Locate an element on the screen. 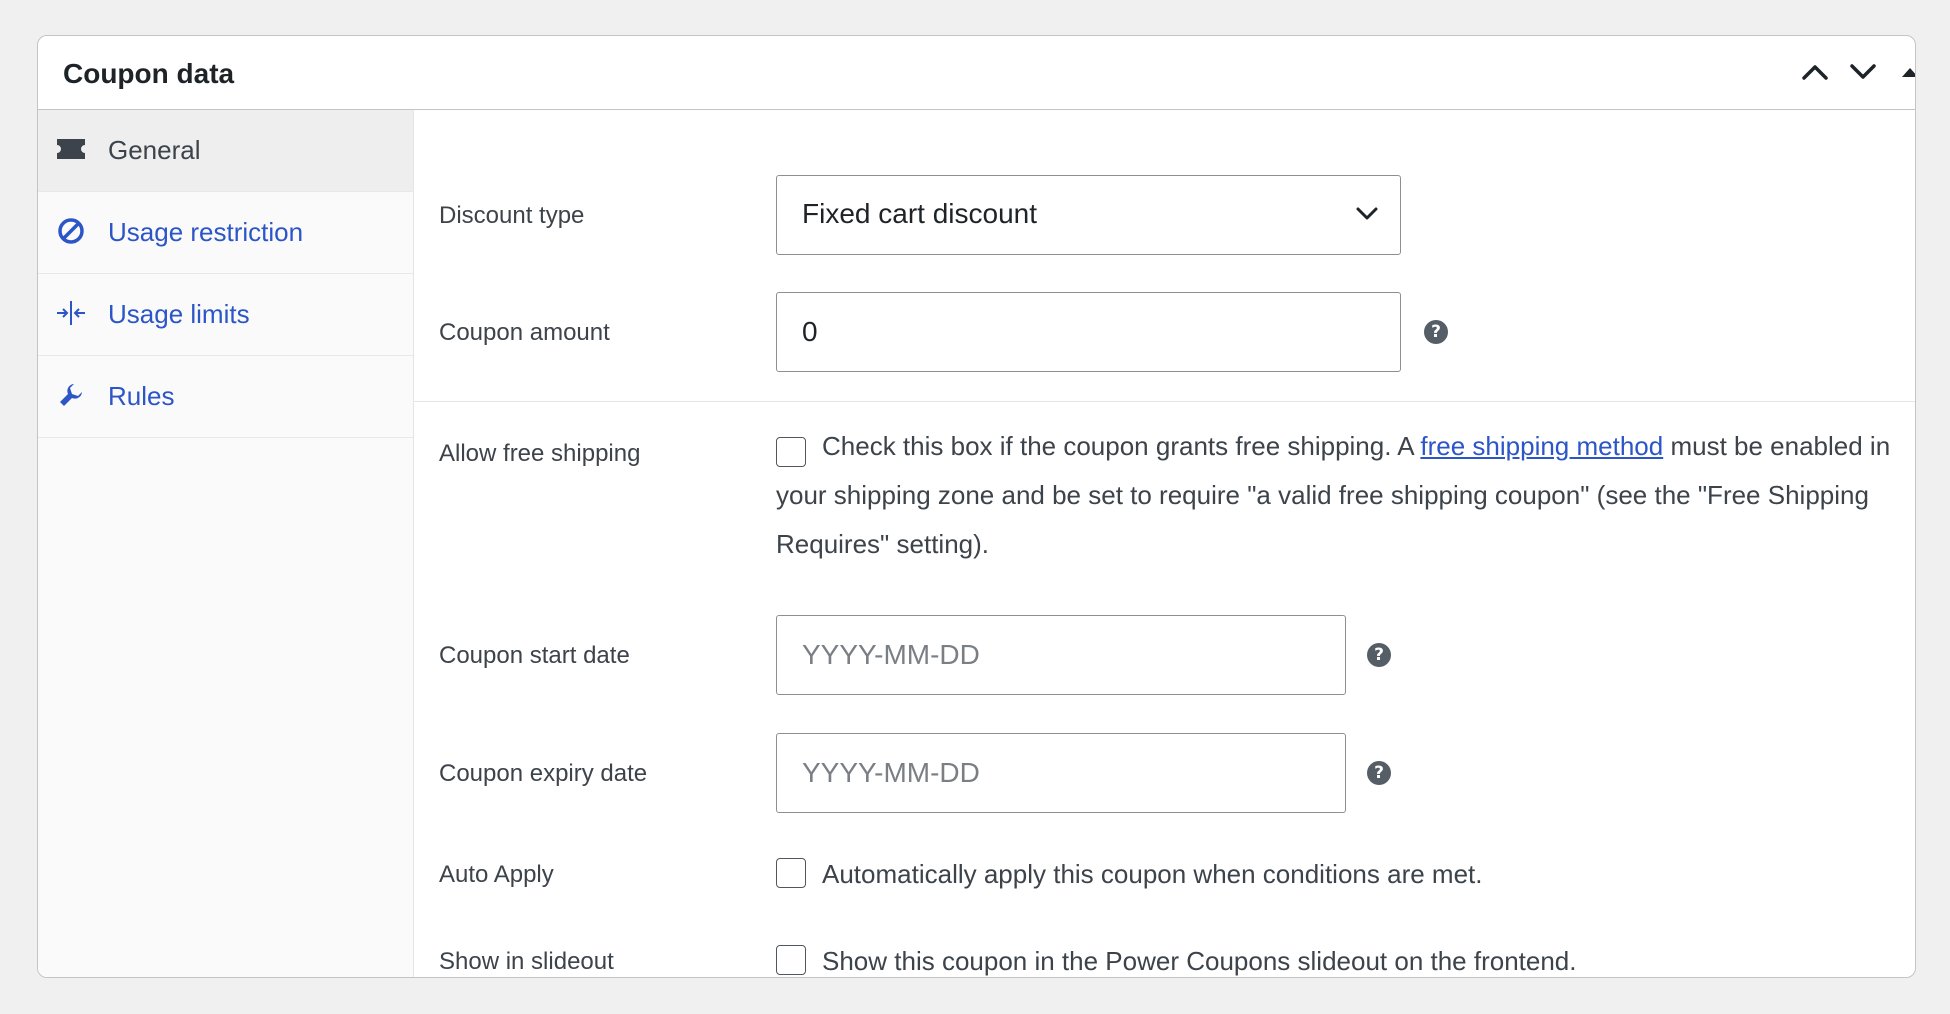 The width and height of the screenshot is (1950, 1014). ticket-icon is located at coordinates (71, 149).